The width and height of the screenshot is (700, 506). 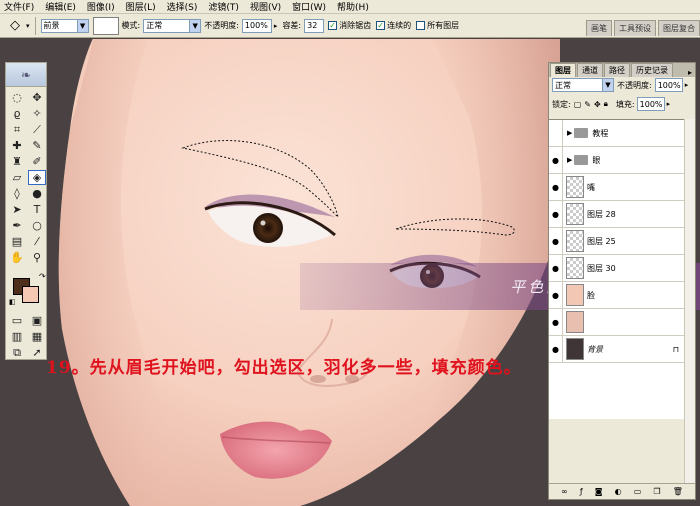 What do you see at coordinates (17, 209) in the screenshot?
I see `path-select-icon: ➤` at bounding box center [17, 209].